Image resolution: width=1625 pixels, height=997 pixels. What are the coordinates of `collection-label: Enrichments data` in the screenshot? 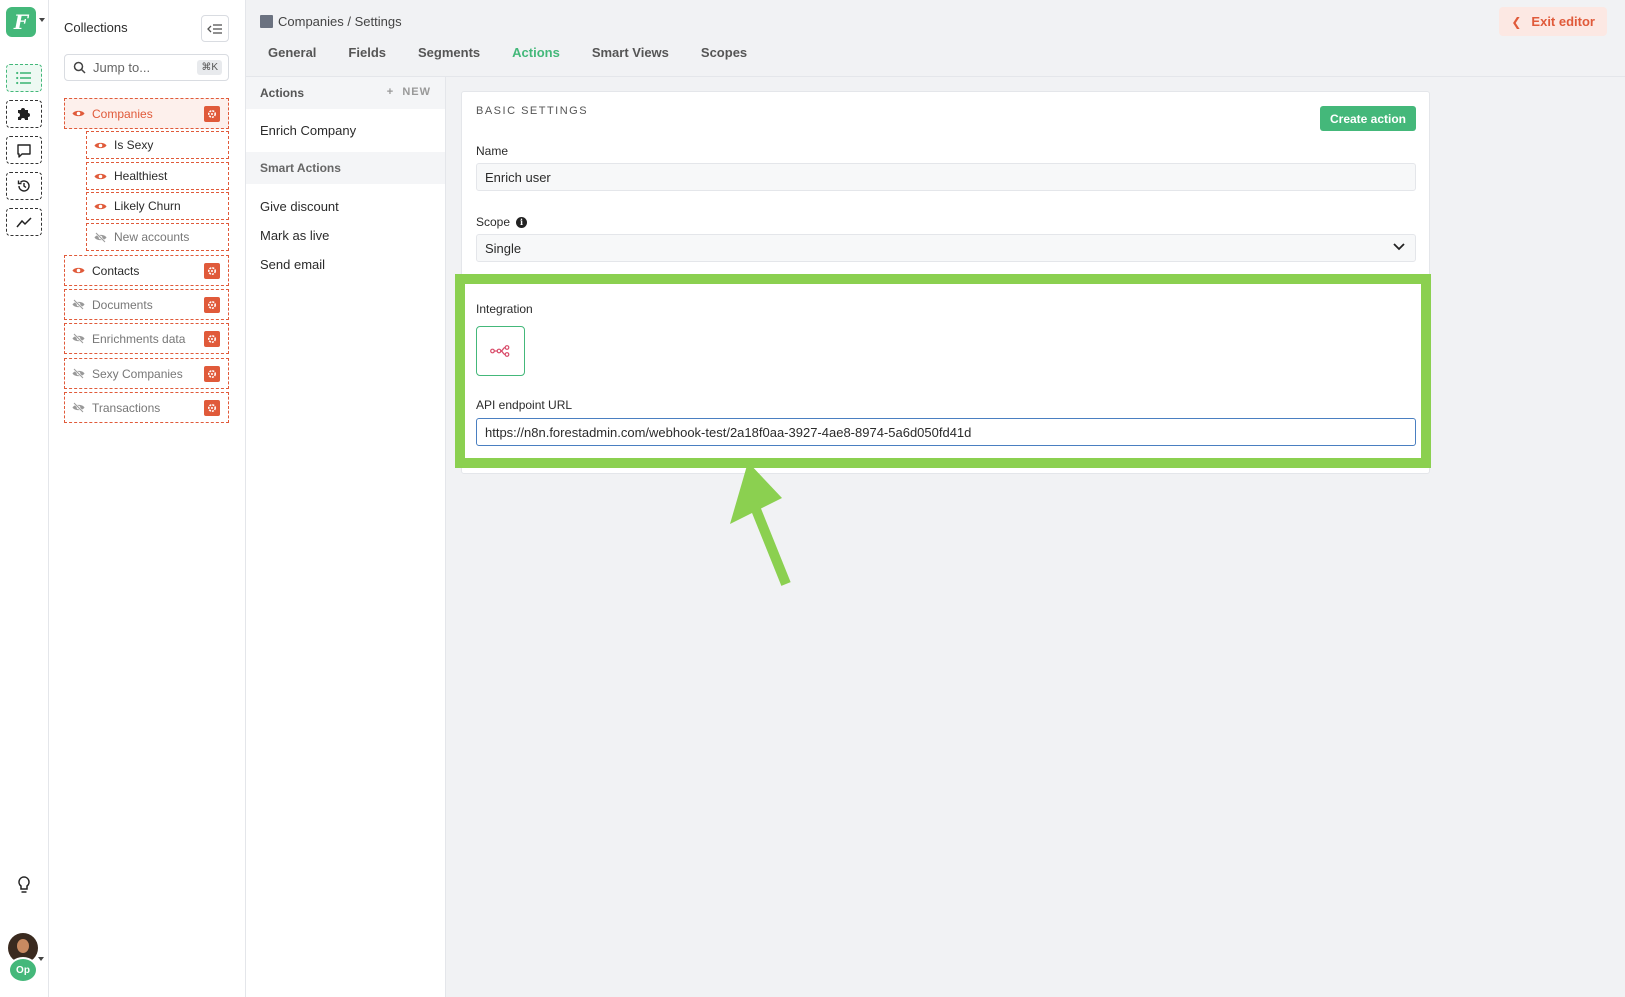 It's located at (139, 338).